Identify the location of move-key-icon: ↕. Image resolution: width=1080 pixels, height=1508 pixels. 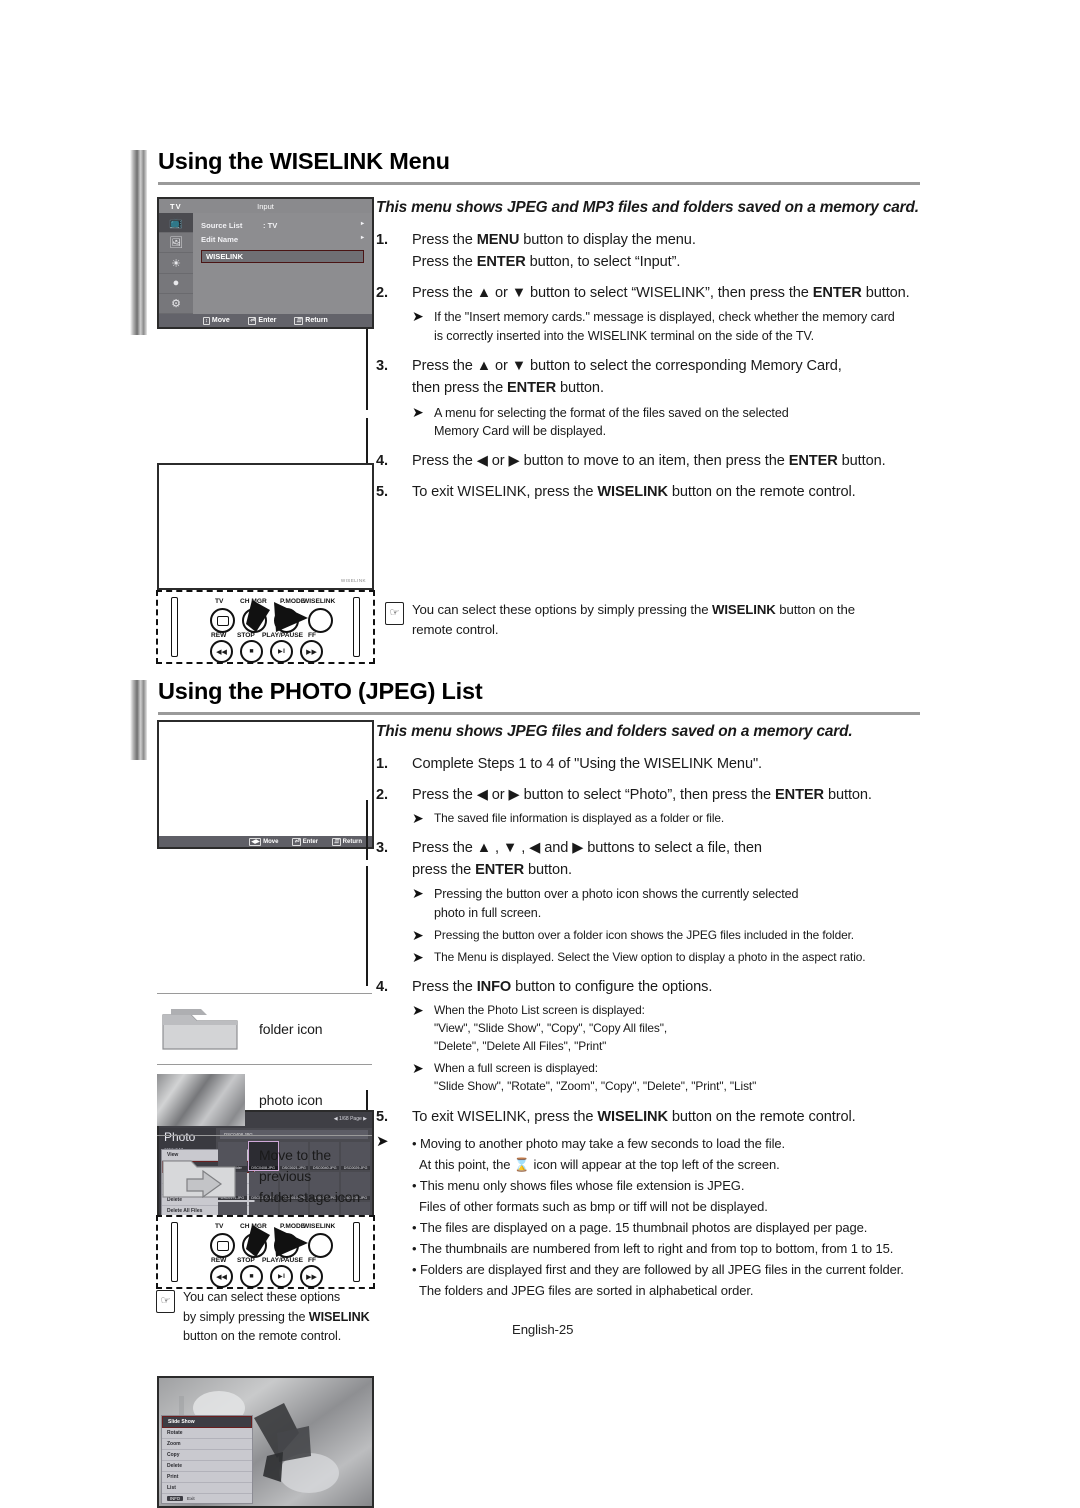
(206, 320).